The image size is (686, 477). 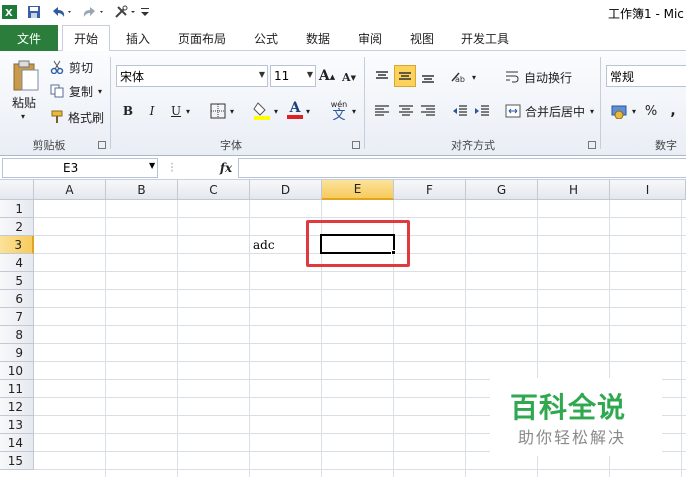 I want to click on font-color-button: A, so click(x=295, y=110).